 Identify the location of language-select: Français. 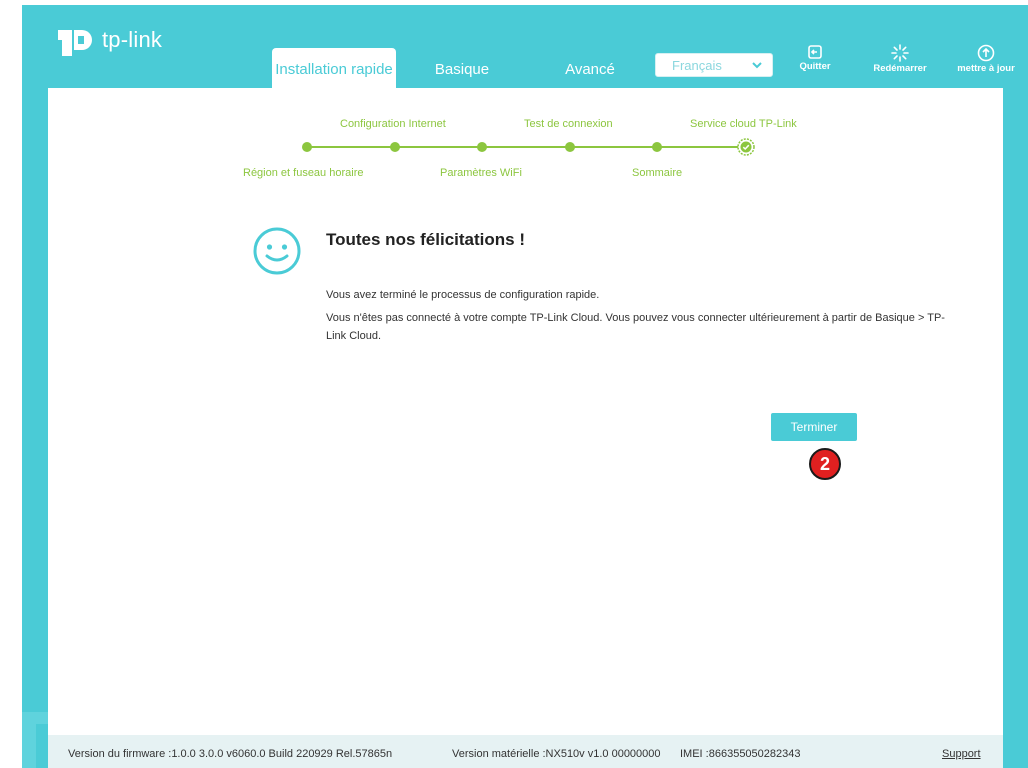
(714, 65).